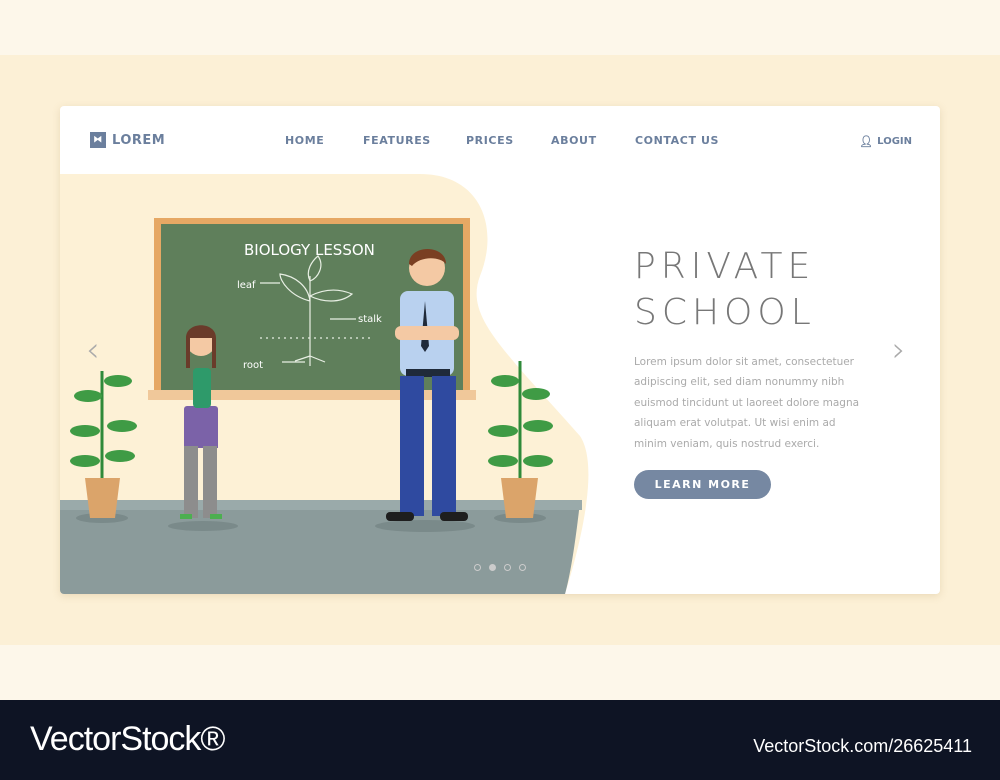 The image size is (1000, 780). What do you see at coordinates (500, 567) in the screenshot?
I see `slide-dots` at bounding box center [500, 567].